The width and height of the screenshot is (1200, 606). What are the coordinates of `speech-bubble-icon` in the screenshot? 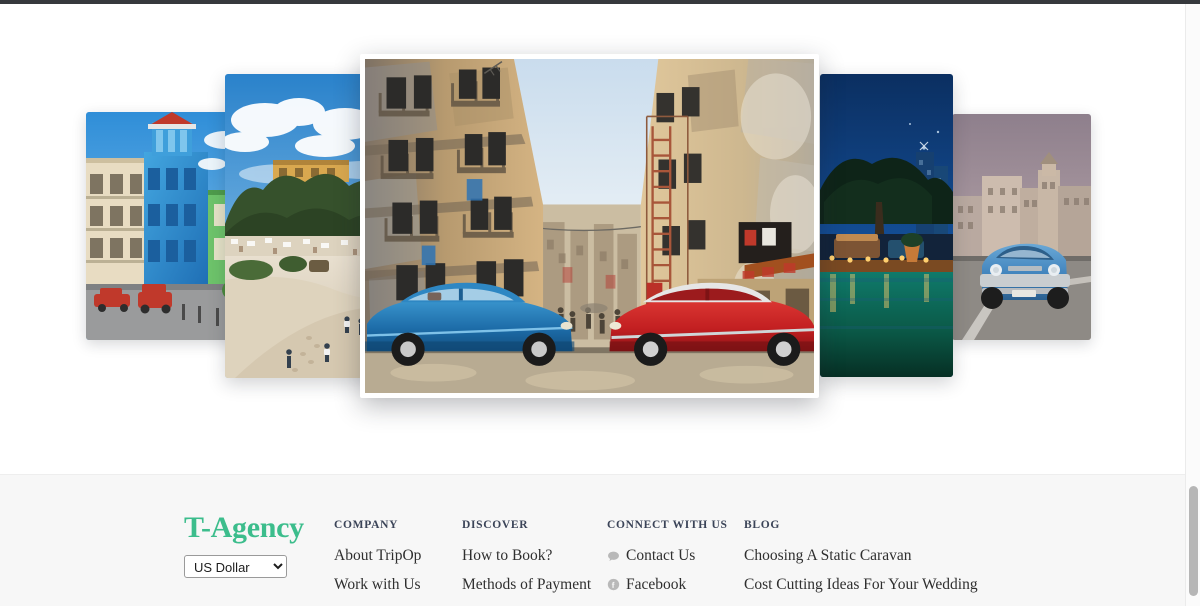 It's located at (613, 556).